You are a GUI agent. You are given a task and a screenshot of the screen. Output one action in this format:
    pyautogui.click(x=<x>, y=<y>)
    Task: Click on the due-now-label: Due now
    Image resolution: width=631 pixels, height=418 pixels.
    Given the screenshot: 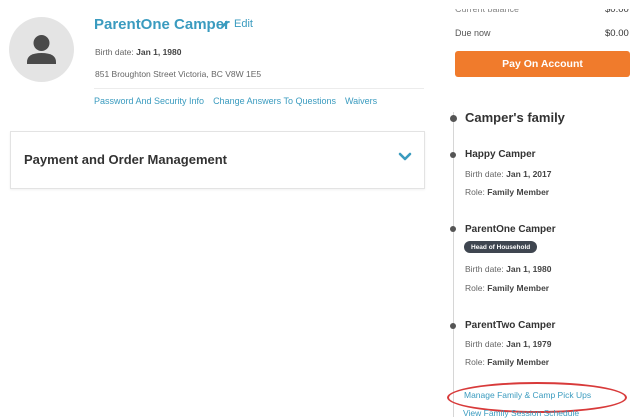 What is the action you would take?
    pyautogui.click(x=473, y=33)
    